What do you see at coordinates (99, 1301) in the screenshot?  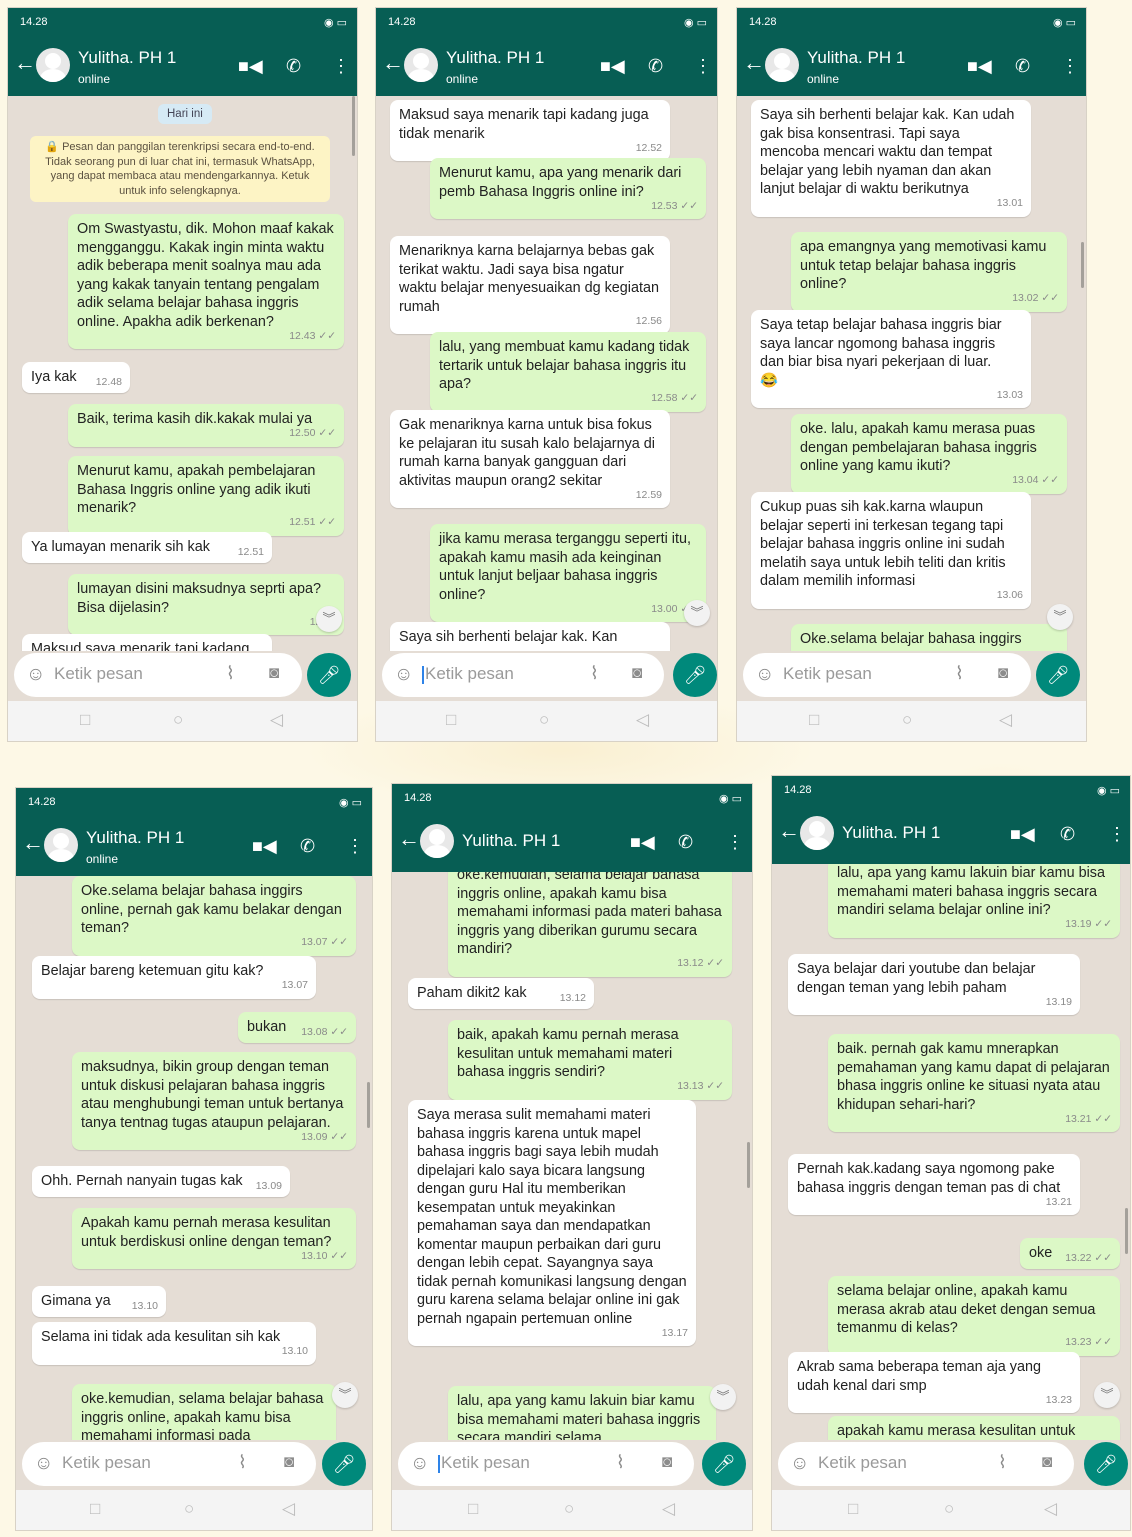 I see `message-bubble-in: Gimana ya 13.10` at bounding box center [99, 1301].